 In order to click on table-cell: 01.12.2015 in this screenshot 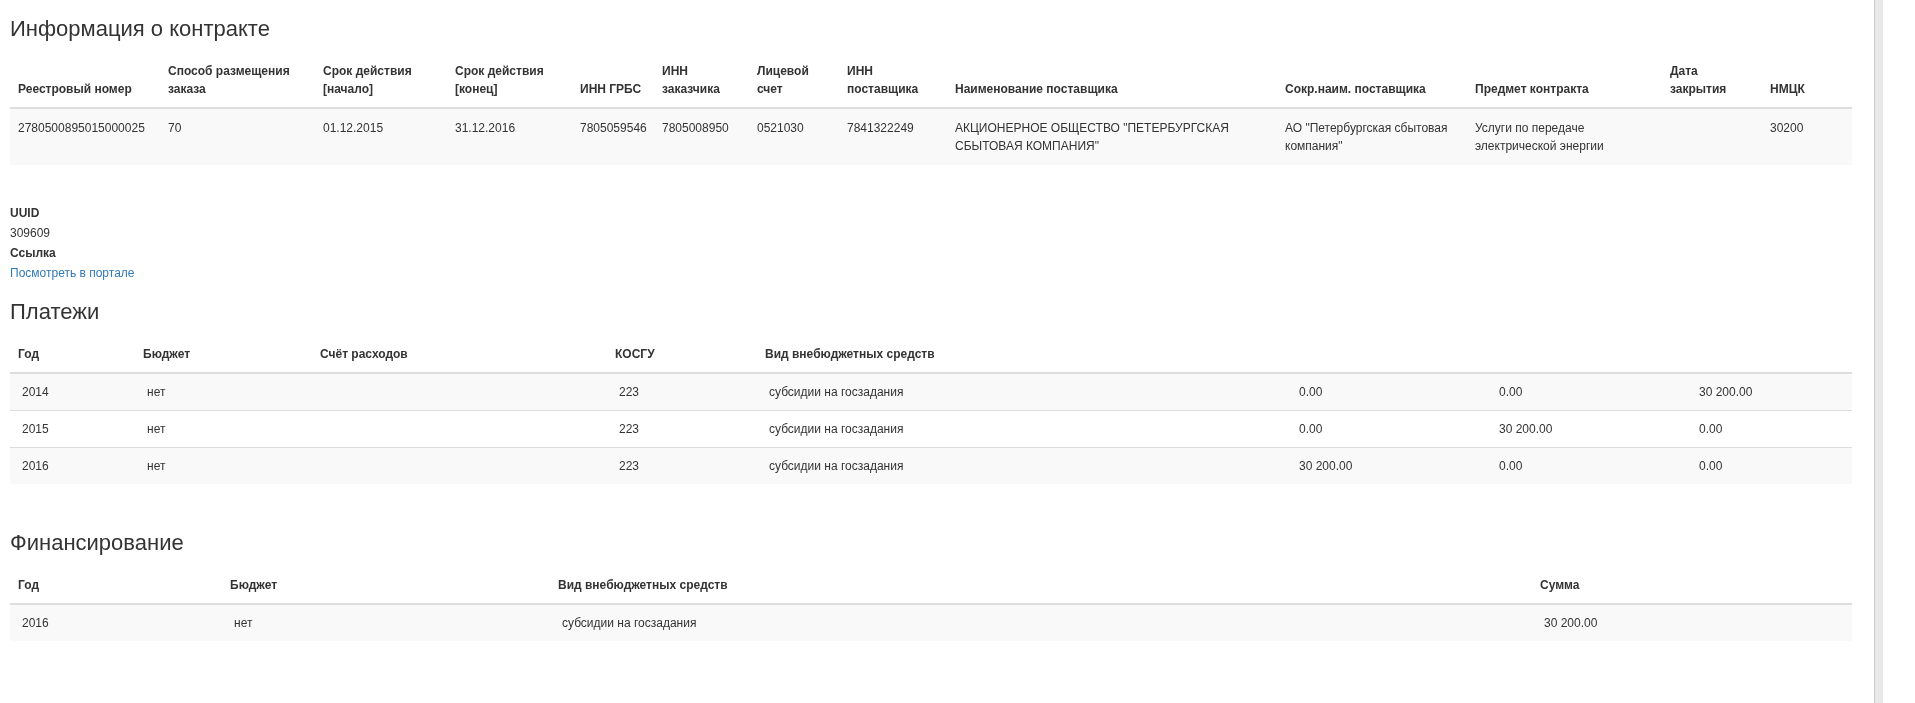, I will do `click(353, 128)`.